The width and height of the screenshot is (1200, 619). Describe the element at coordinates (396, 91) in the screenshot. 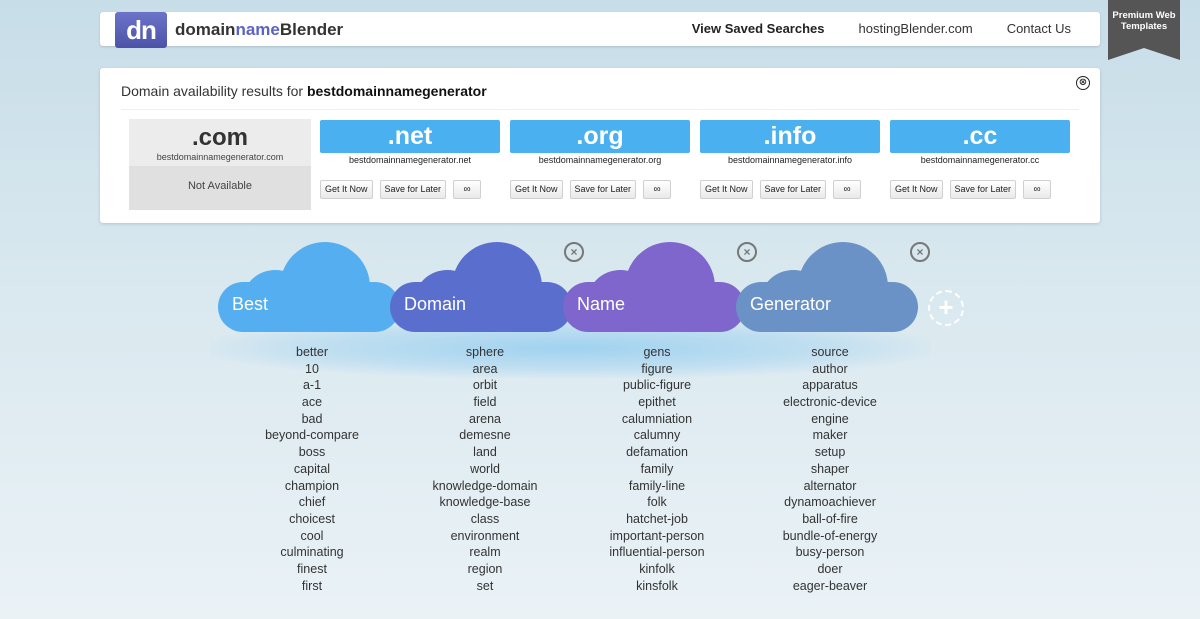

I see `results-query: bestdomainnamegenerator` at that location.